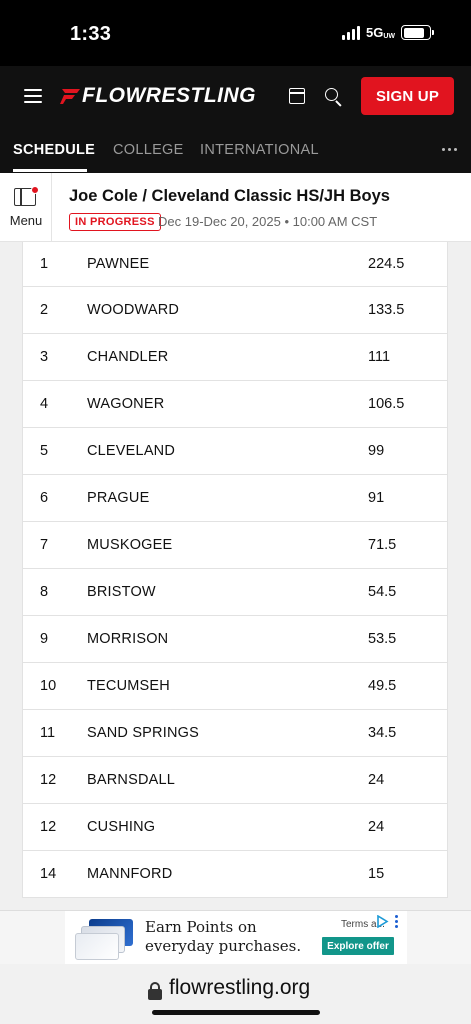  What do you see at coordinates (235, 310) in the screenshot?
I see `table-row: 2 WOODWARD 133.5` at bounding box center [235, 310].